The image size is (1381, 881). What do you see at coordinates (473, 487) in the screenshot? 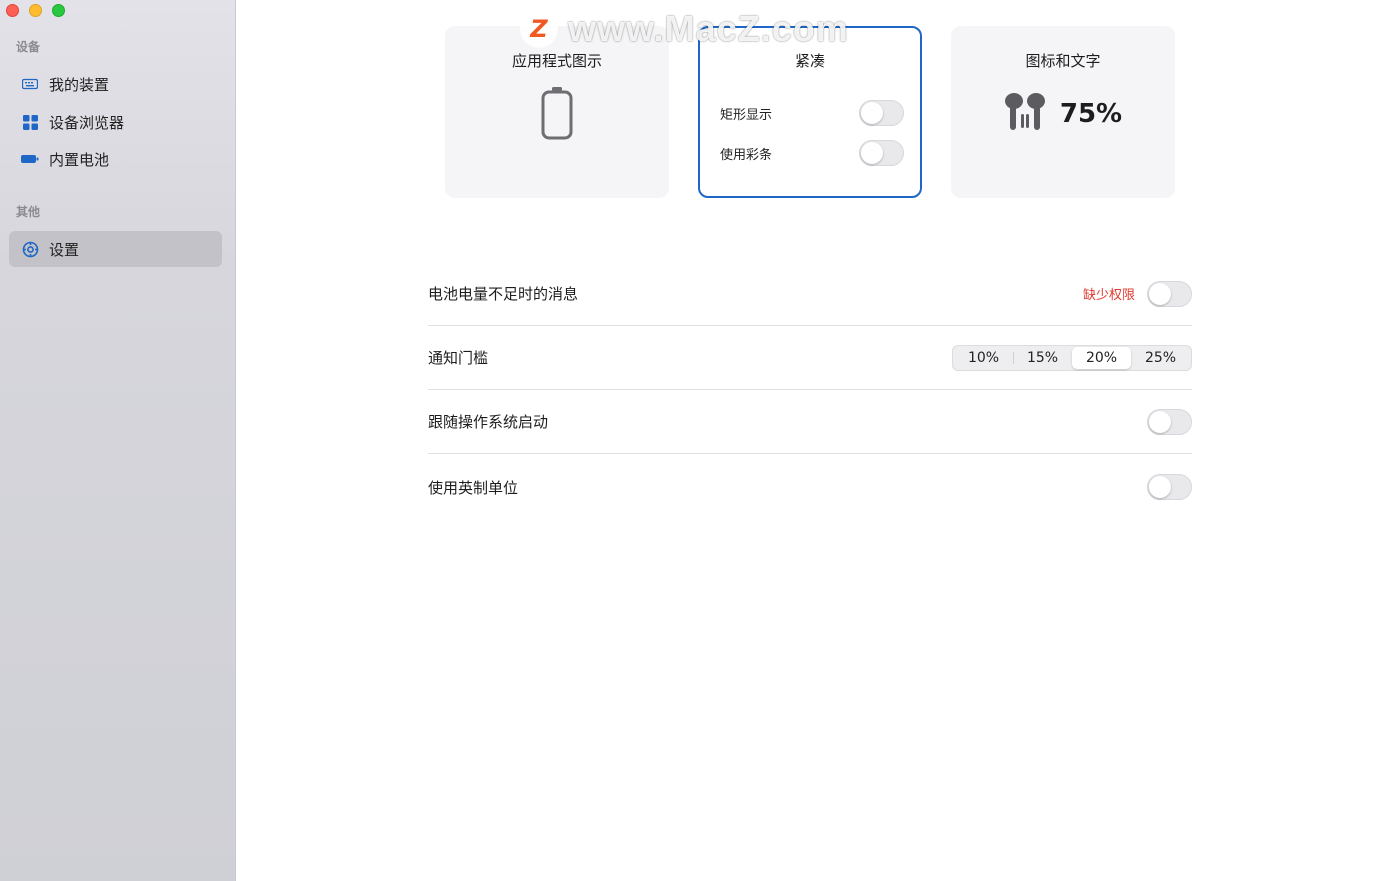
I see `imperial-units-label: 使用英制单位` at bounding box center [473, 487].